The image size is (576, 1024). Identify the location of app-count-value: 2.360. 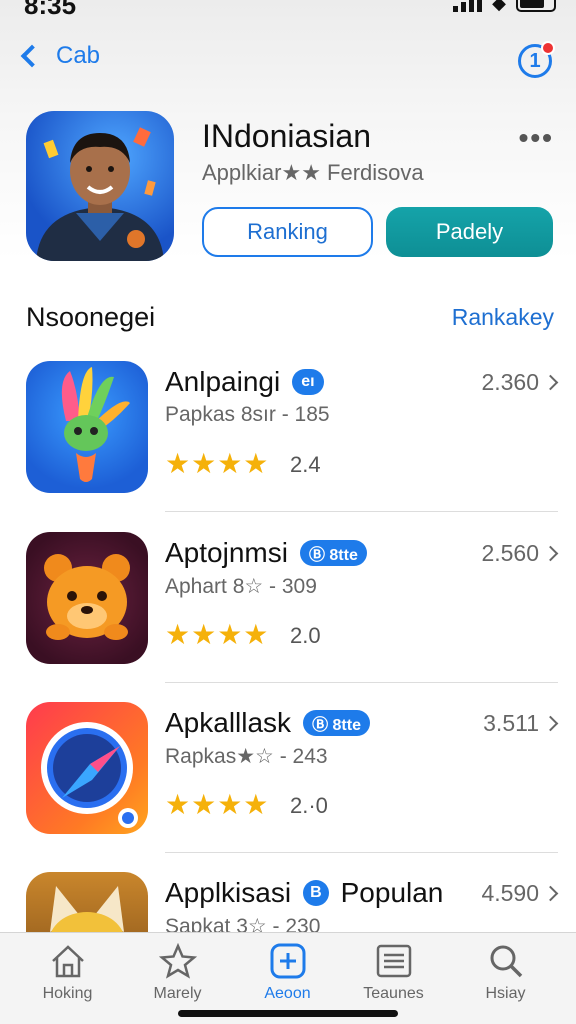
(510, 382).